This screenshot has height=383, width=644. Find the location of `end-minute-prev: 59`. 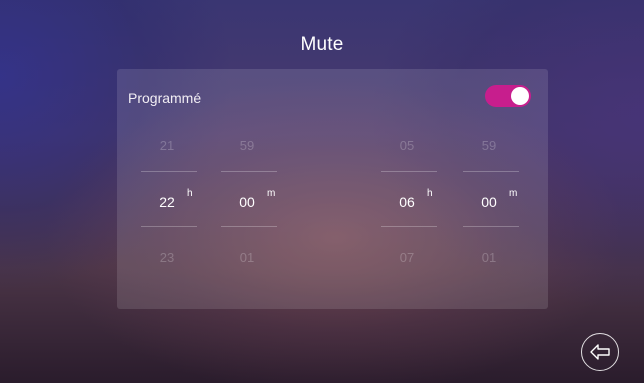

end-minute-prev: 59 is located at coordinates (489, 145).